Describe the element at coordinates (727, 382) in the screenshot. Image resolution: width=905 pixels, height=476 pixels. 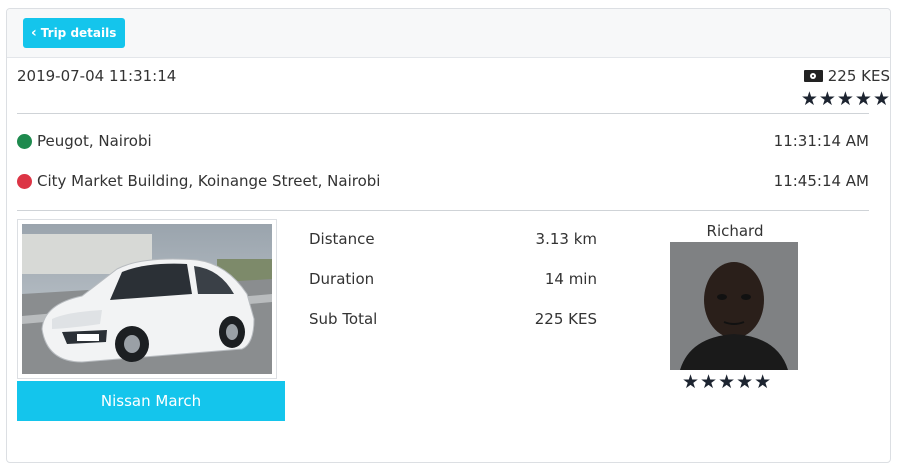
I see `driver-rating-stars: ★★★★★` at that location.